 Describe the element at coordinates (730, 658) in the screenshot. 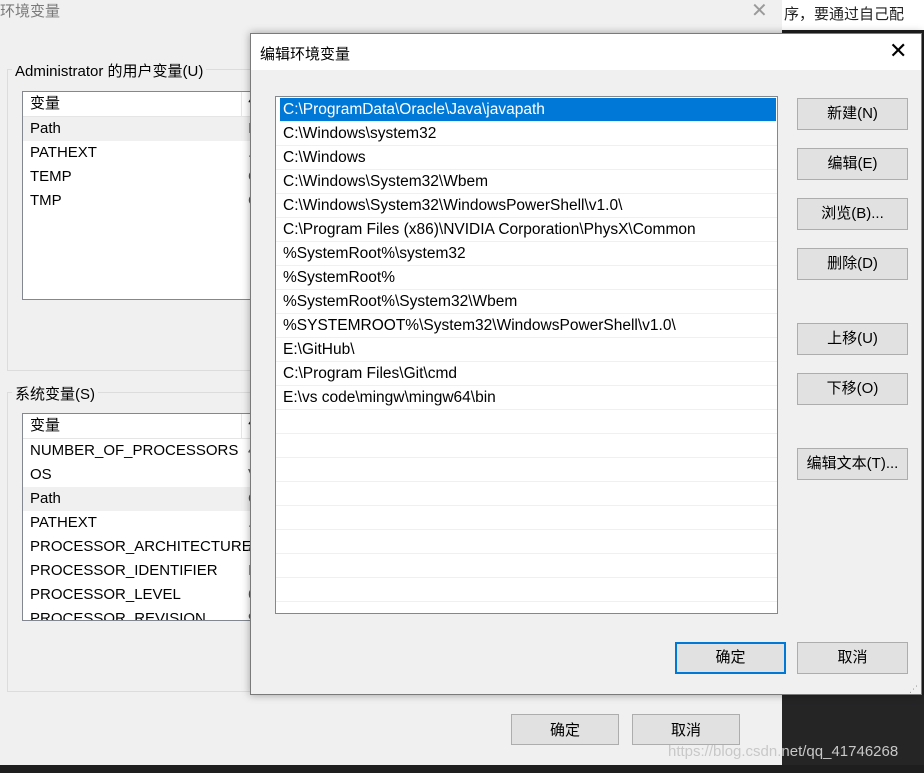

I see `ok-button: 确定` at that location.